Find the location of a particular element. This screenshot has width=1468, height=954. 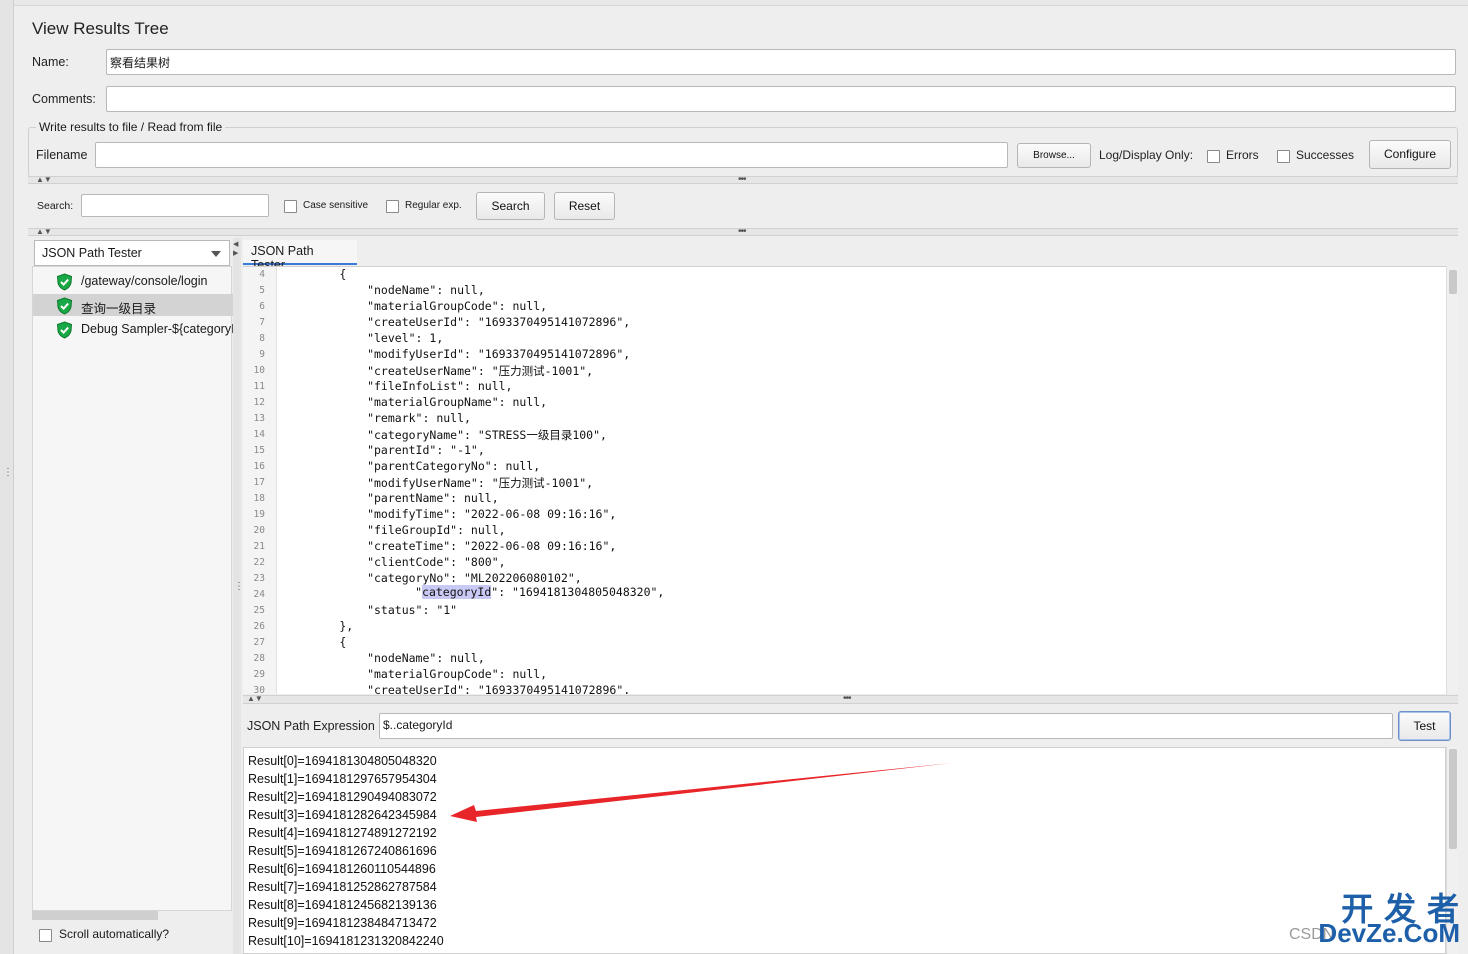

configure-button: Configure is located at coordinates (1410, 154).